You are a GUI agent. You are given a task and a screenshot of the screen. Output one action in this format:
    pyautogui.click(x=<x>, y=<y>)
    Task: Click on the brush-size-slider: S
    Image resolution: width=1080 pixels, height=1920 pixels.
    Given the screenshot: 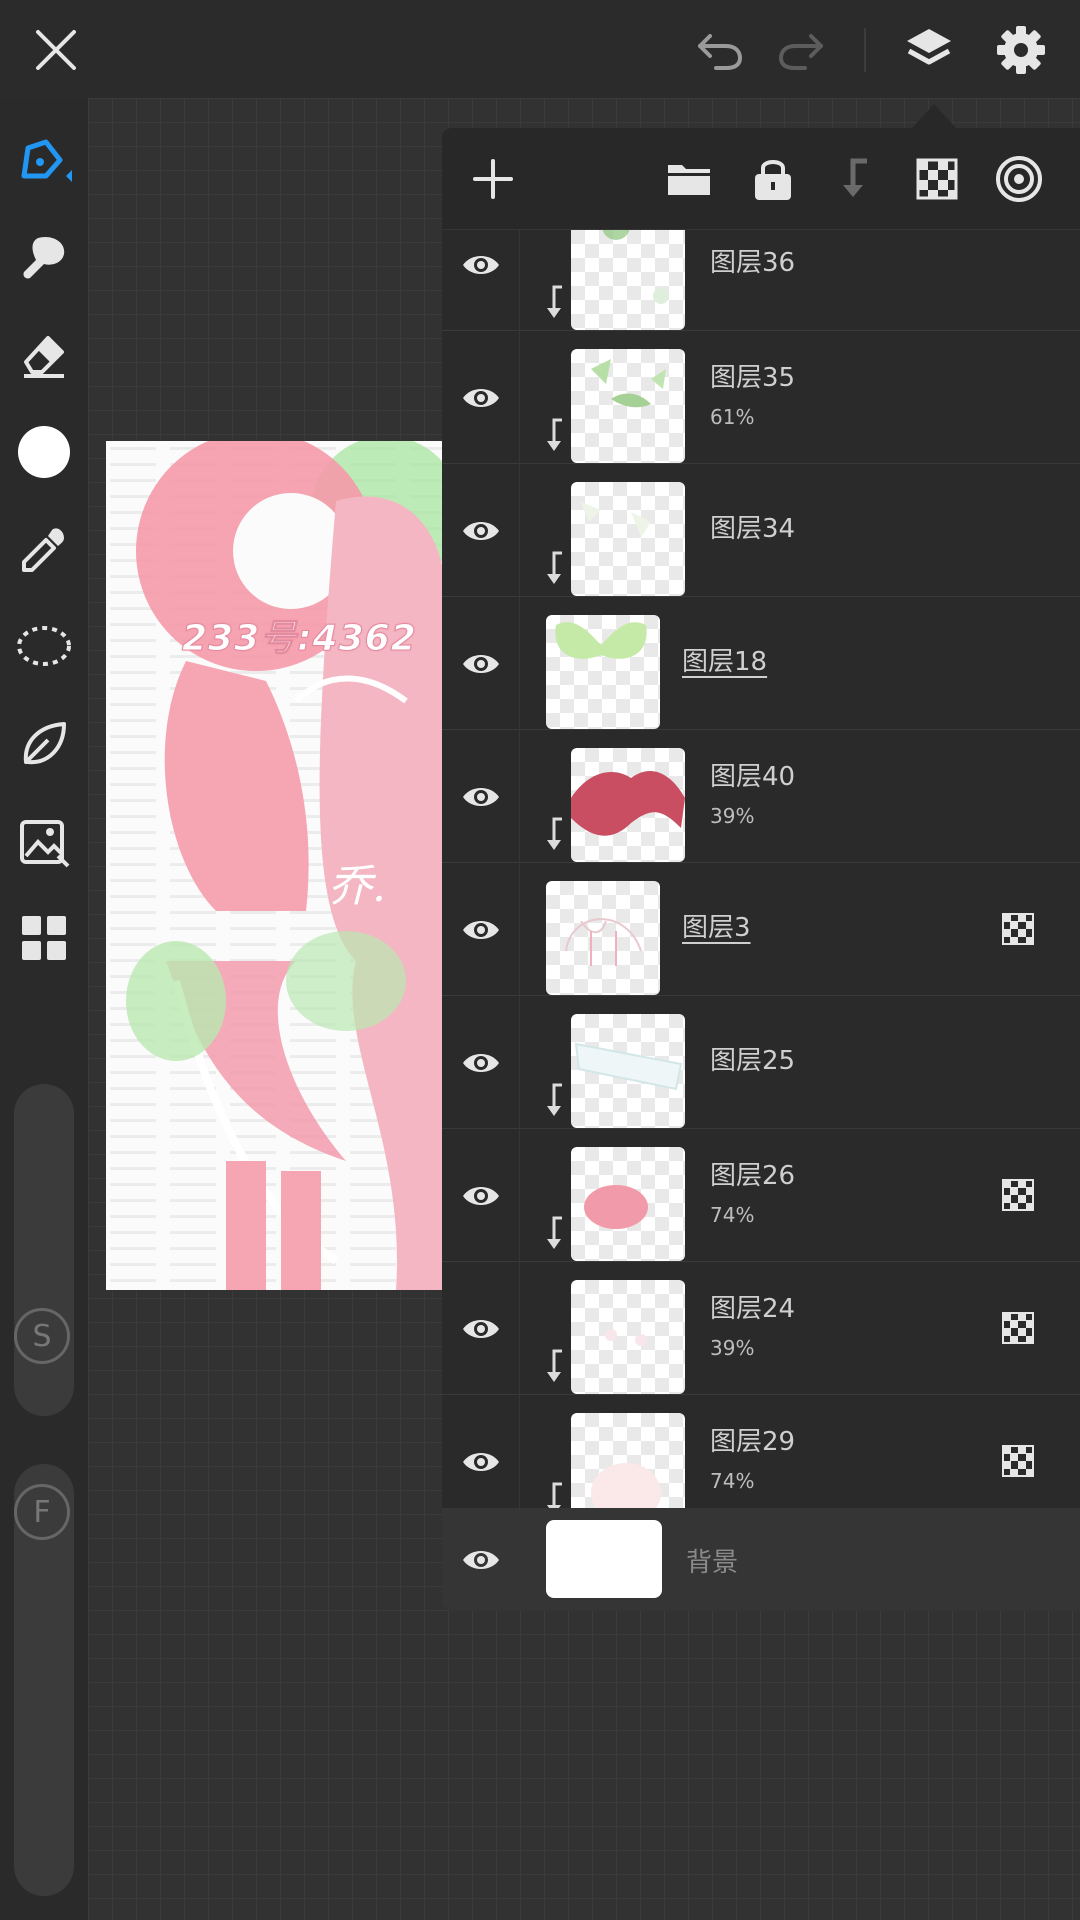 What is the action you would take?
    pyautogui.click(x=44, y=1250)
    